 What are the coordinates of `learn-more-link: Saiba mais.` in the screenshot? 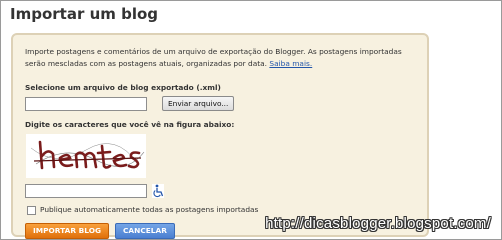 It's located at (290, 63).